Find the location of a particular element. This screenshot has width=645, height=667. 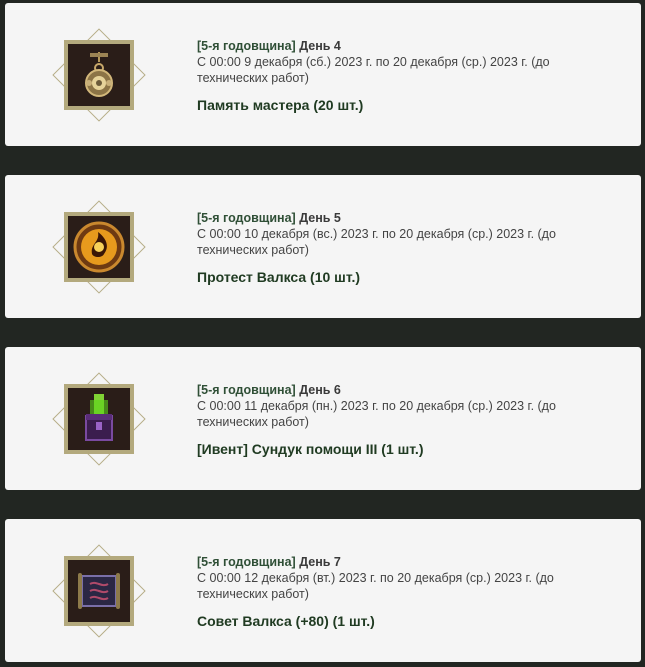

event-title: [5-я годовщина] День 6 is located at coordinates (397, 390).